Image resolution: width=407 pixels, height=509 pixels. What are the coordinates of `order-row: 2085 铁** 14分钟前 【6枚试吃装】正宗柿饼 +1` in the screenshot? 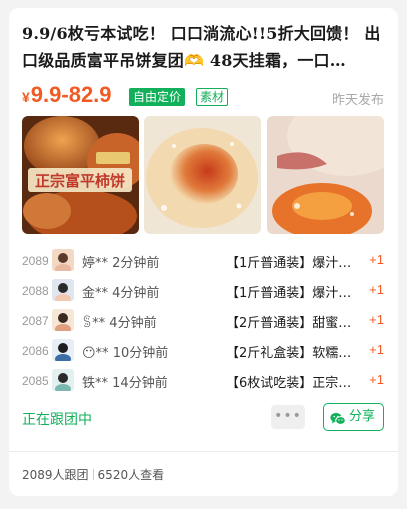 It's located at (203, 381).